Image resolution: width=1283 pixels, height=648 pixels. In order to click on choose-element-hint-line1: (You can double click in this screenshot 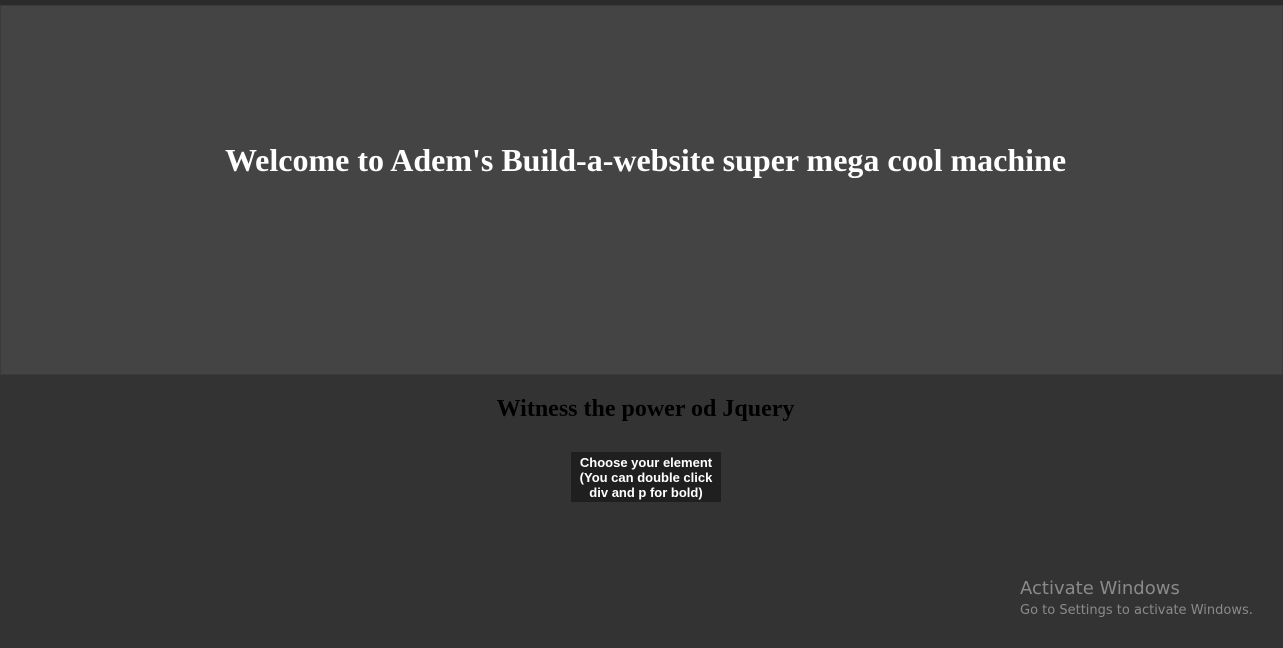, I will do `click(646, 477)`.